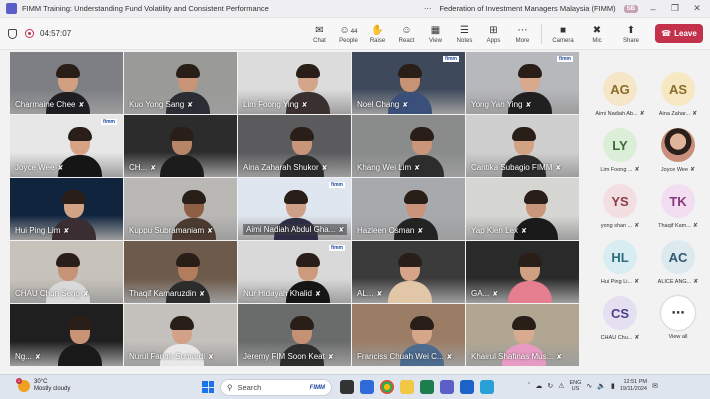  Describe the element at coordinates (45, 104) in the screenshot. I see `participant-name: Charmaine Chee` at that location.